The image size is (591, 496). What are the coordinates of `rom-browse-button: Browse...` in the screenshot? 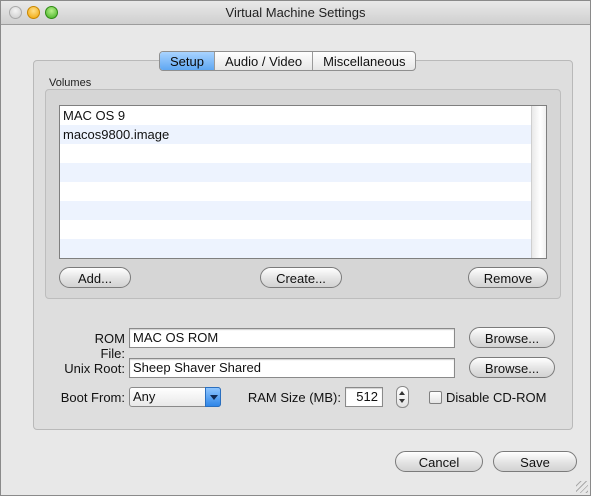 It's located at (512, 337).